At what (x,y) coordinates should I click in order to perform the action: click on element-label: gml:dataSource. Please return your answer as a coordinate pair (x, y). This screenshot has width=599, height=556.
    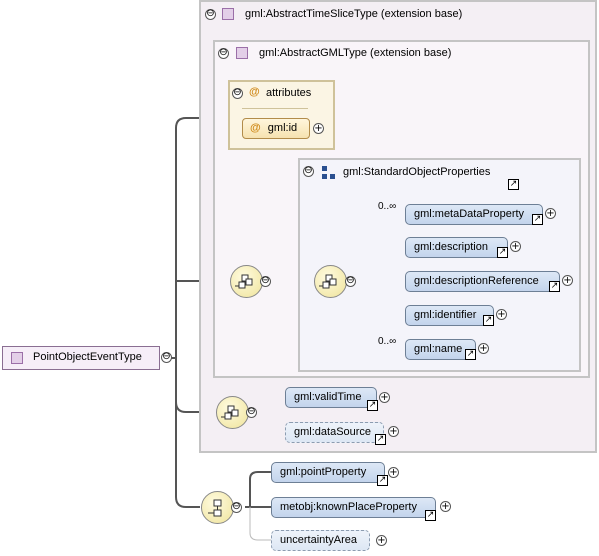
    Looking at the image, I should click on (333, 432).